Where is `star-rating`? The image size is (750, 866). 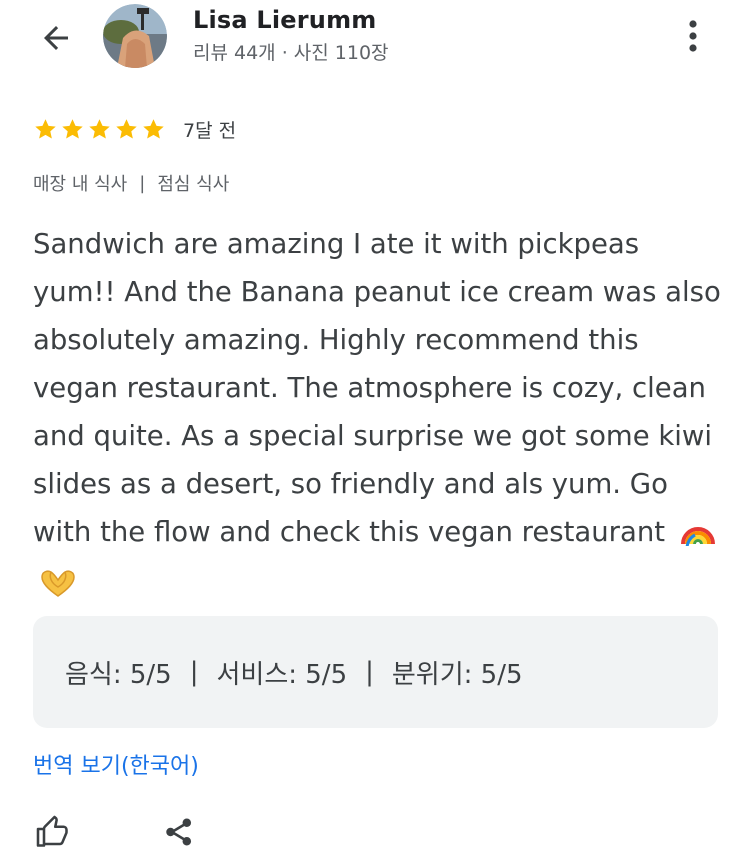
star-rating is located at coordinates (99, 129).